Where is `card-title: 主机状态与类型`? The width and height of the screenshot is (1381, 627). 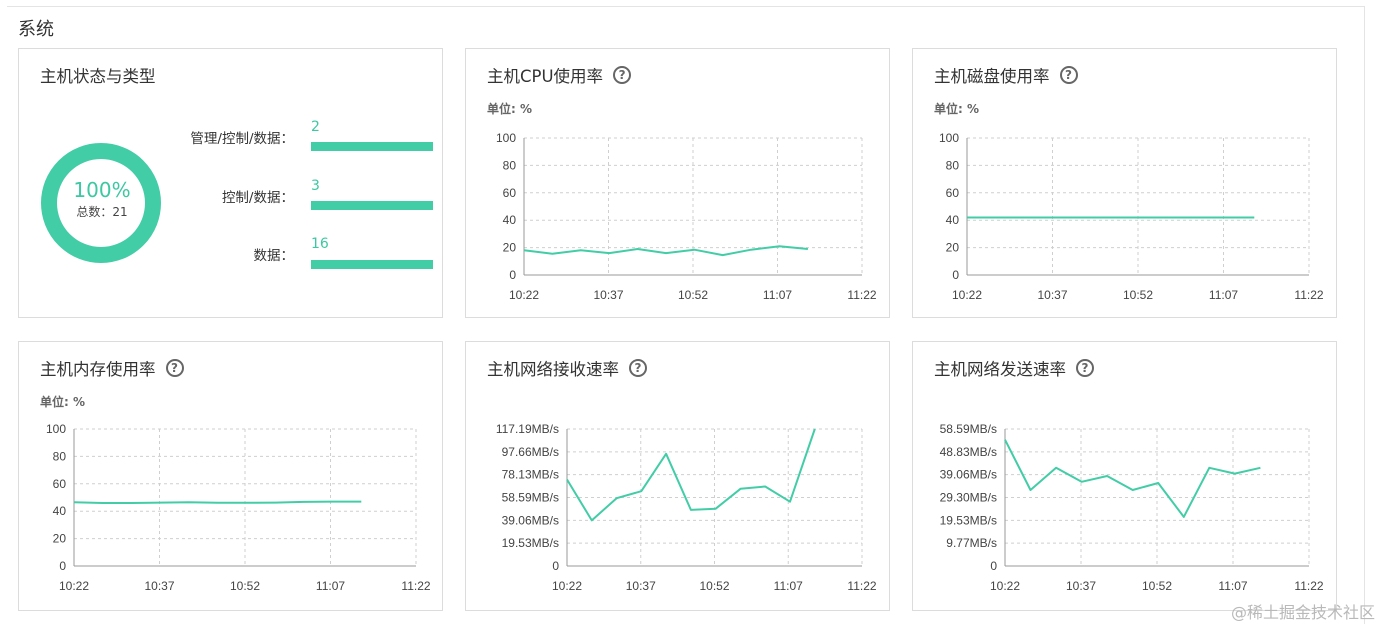 card-title: 主机状态与类型 is located at coordinates (98, 76).